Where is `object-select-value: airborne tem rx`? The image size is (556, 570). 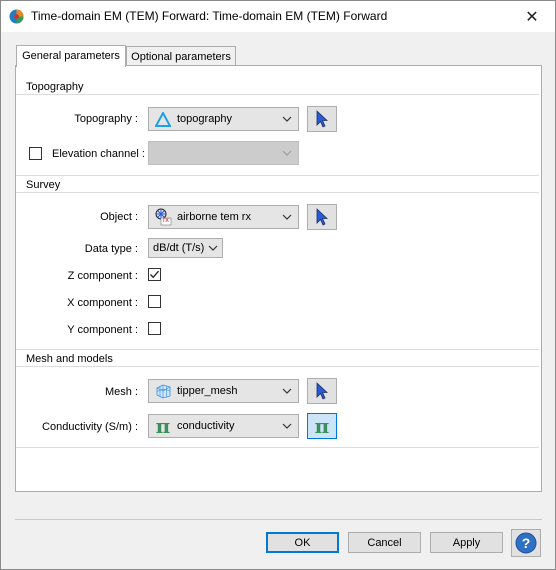 object-select-value: airborne tem rx is located at coordinates (214, 217).